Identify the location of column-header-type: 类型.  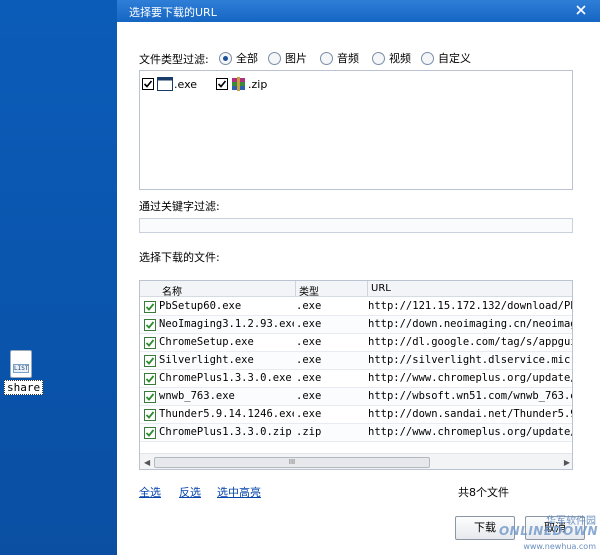
(309, 290).